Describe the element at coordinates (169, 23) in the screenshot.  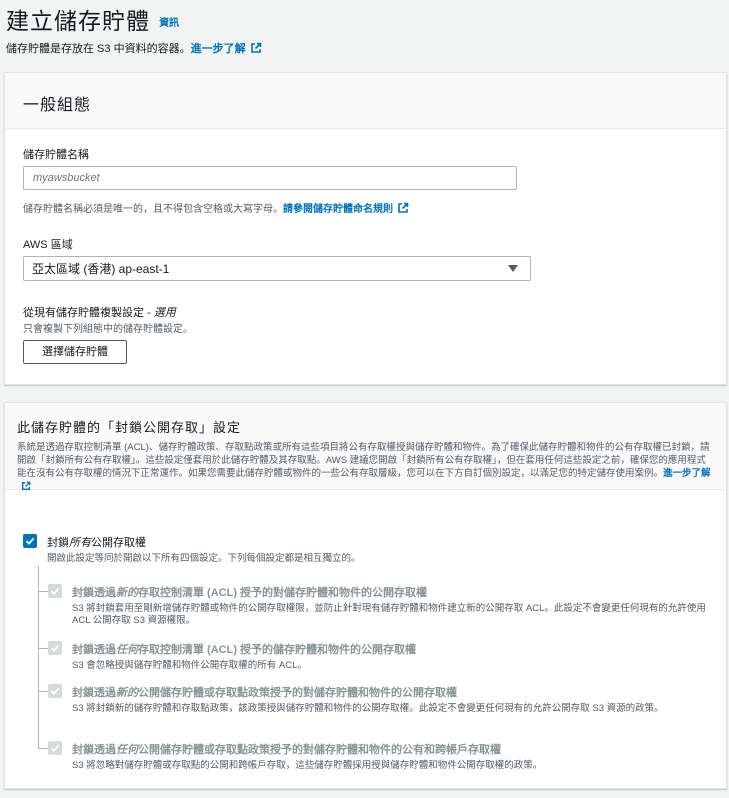
I see `info-link: 資訊` at that location.